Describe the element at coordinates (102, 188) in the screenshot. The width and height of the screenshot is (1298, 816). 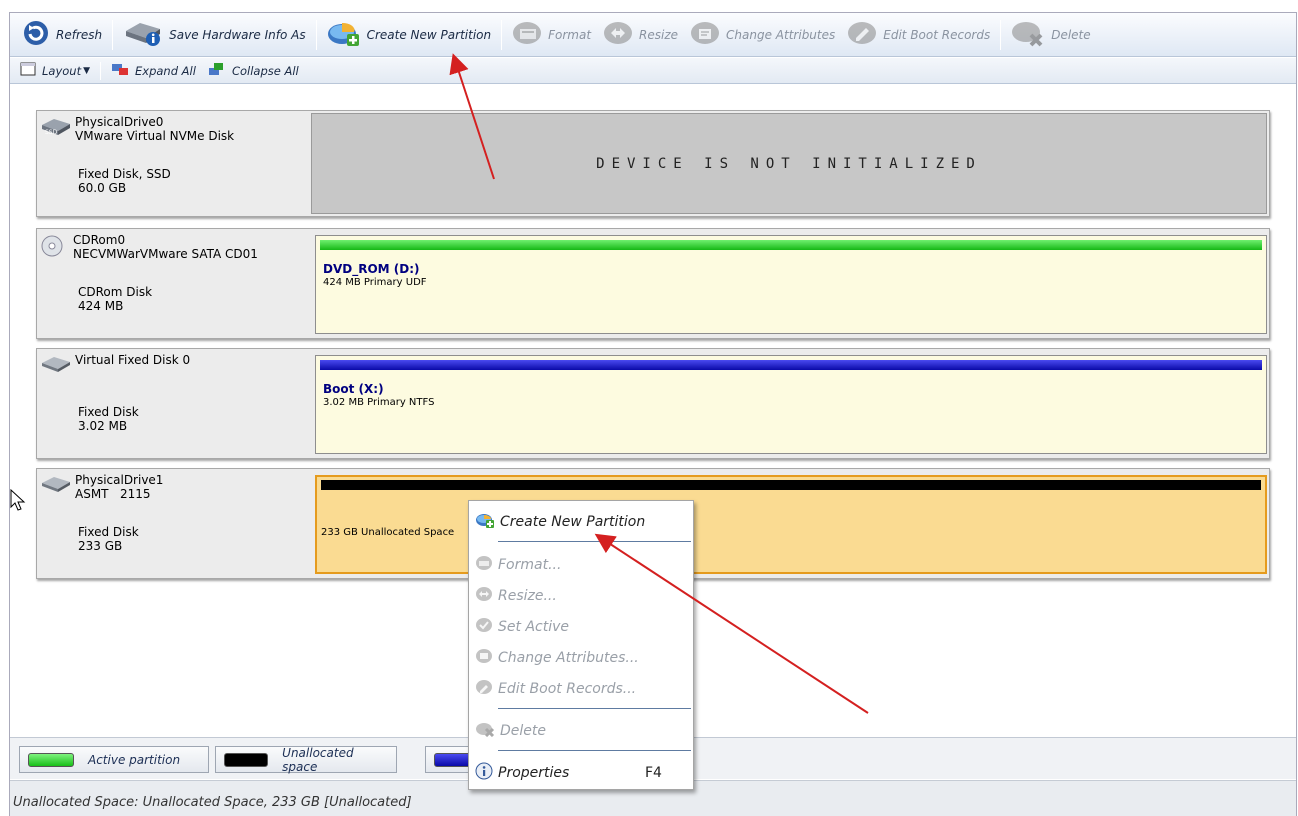
I see `disk-size: 60.0 GB` at that location.